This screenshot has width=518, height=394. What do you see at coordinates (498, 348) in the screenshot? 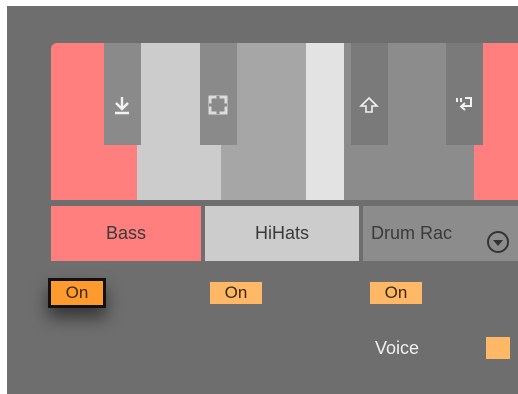
I see `voice-toggle` at bounding box center [498, 348].